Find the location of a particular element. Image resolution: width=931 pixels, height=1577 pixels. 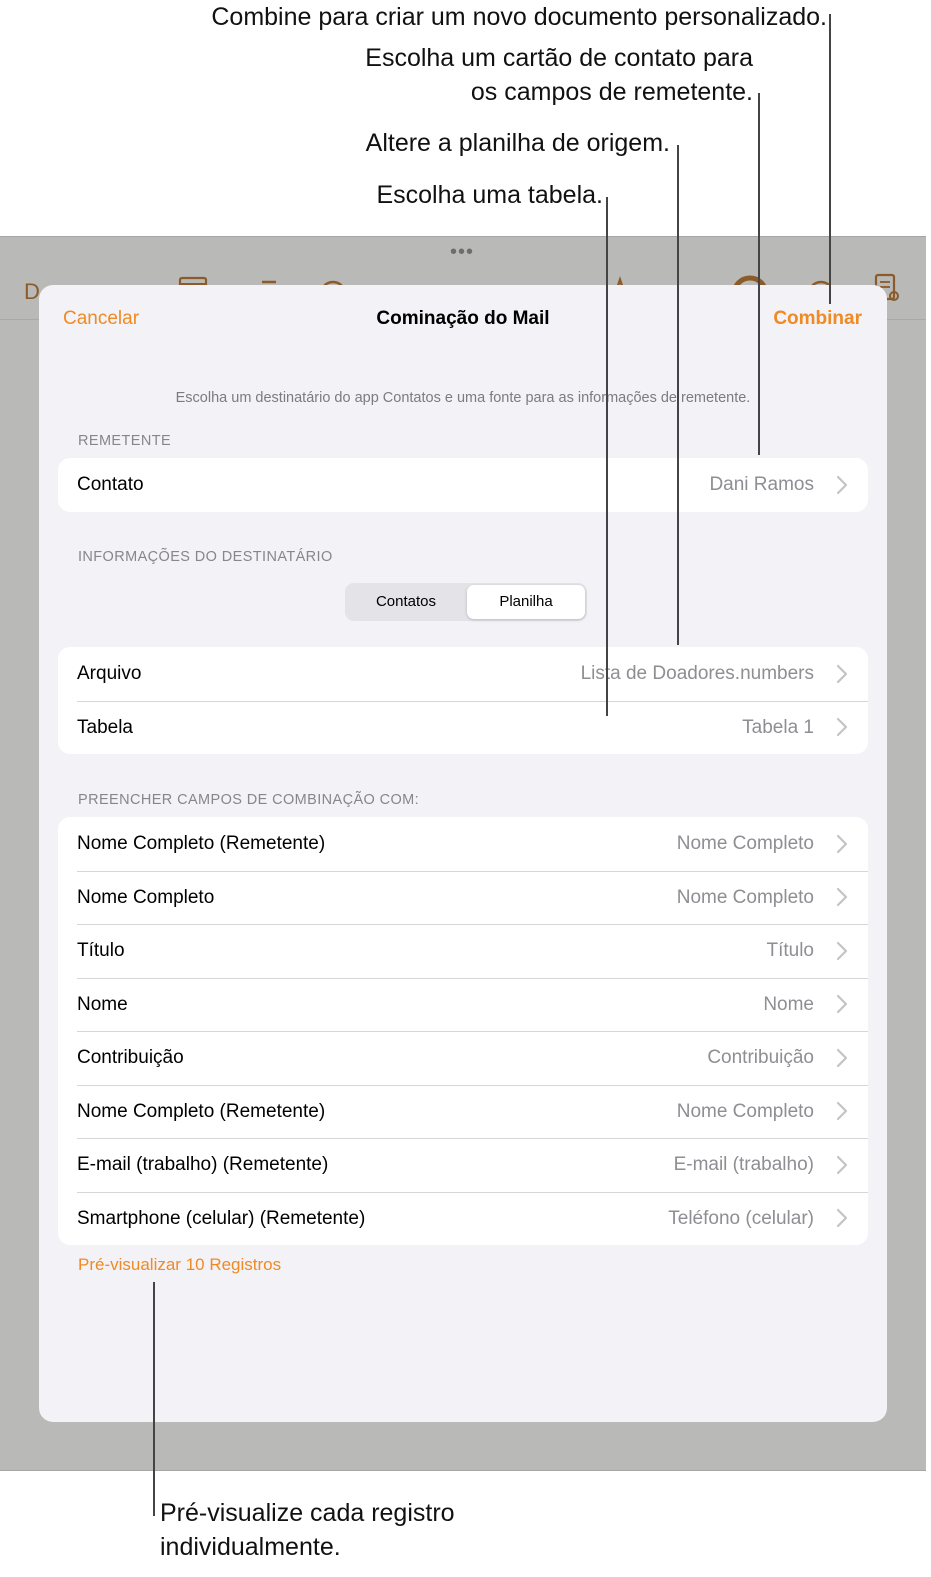

row-value: Contribuição is located at coordinates (760, 1057).